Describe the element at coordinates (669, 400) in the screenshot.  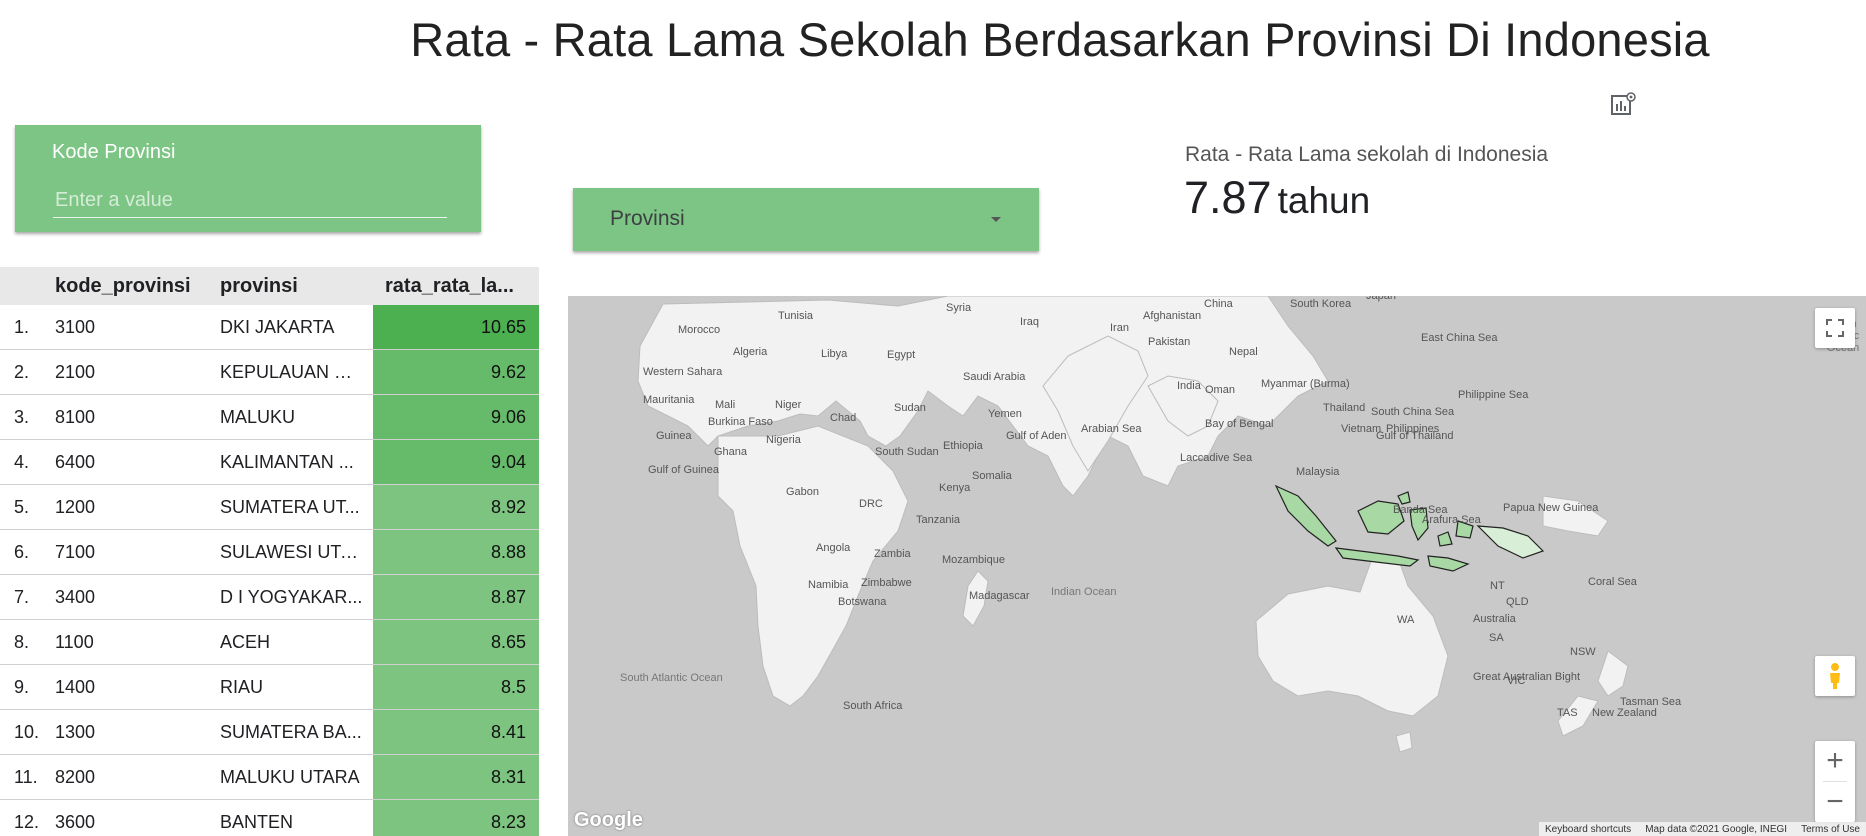
I see `map-place-label: Mauritania` at that location.